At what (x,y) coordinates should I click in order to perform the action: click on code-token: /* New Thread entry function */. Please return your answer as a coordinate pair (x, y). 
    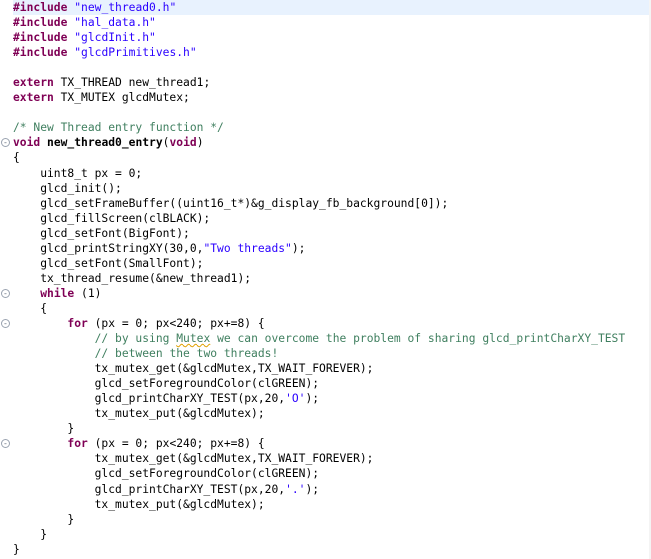
    Looking at the image, I should click on (118, 128).